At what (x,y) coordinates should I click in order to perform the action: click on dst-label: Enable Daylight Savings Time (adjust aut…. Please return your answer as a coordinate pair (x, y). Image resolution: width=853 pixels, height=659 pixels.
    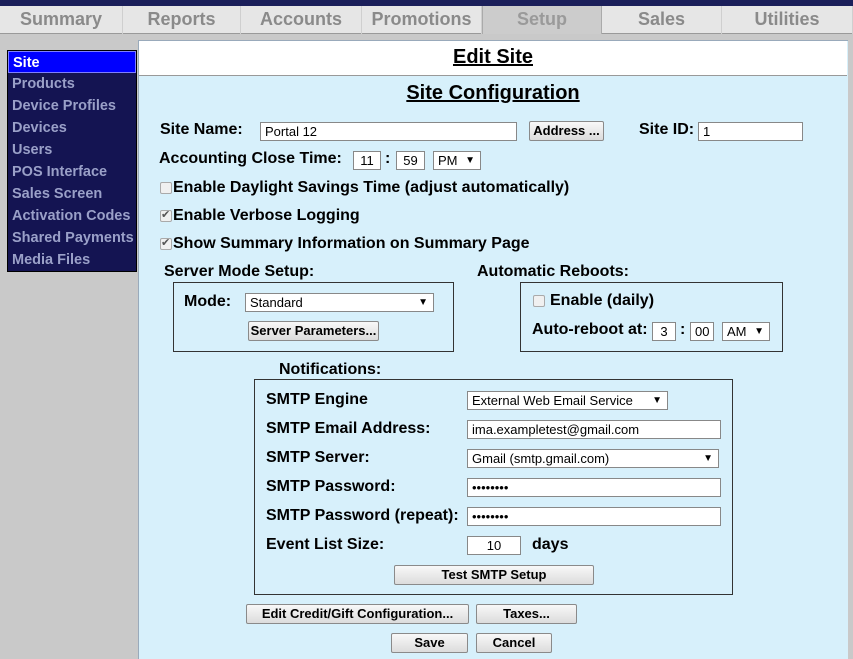
    Looking at the image, I should click on (371, 187).